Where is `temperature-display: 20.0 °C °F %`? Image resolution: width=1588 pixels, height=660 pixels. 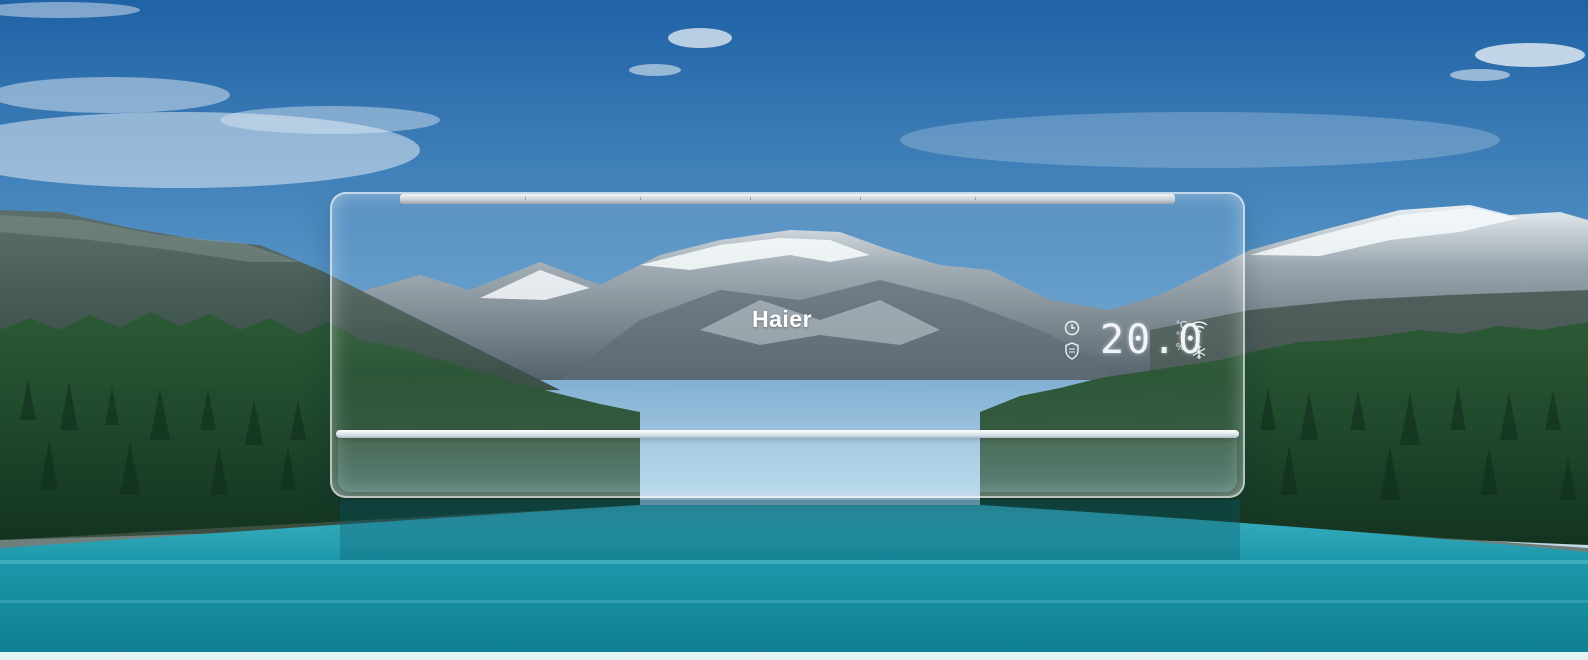 temperature-display: 20.0 °C °F % is located at coordinates (1135, 341).